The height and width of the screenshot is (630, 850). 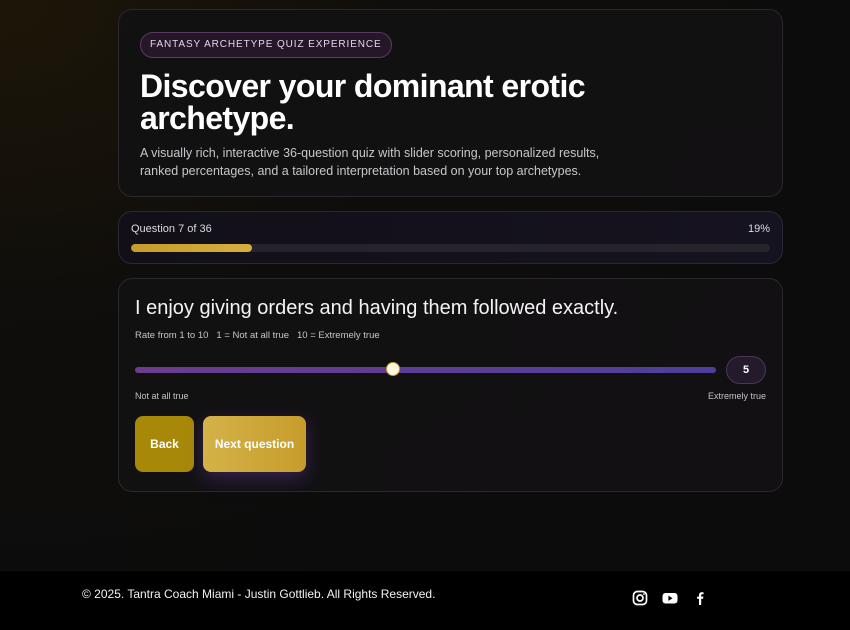 What do you see at coordinates (164, 444) in the screenshot?
I see `back-button: Back` at bounding box center [164, 444].